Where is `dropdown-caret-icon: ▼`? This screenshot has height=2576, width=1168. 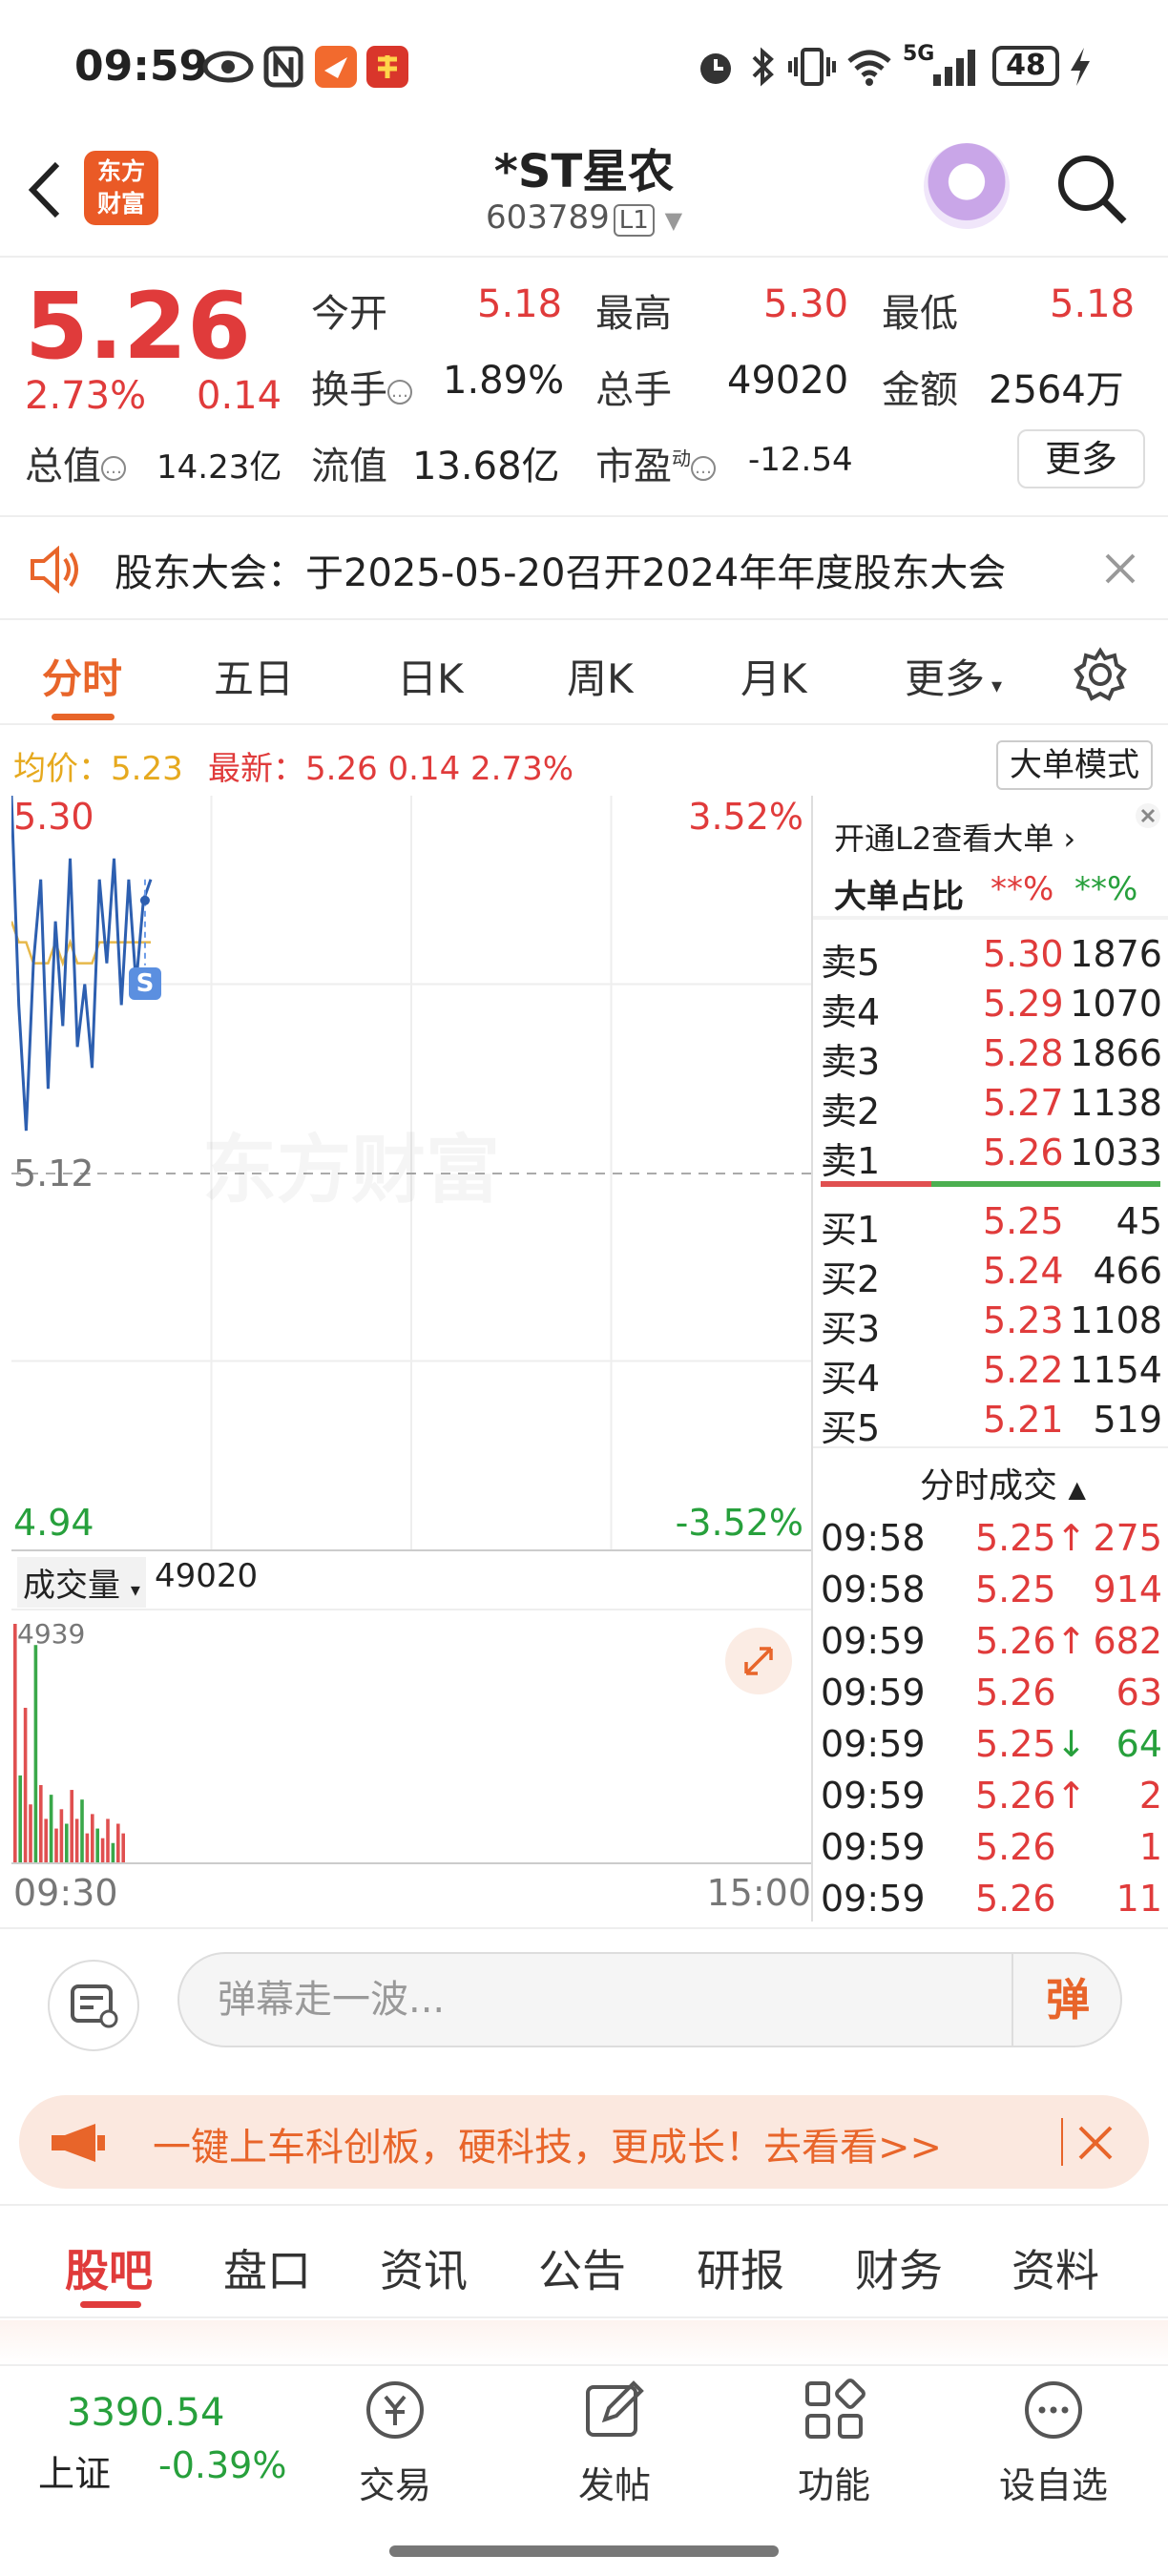 dropdown-caret-icon: ▼ is located at coordinates (673, 220).